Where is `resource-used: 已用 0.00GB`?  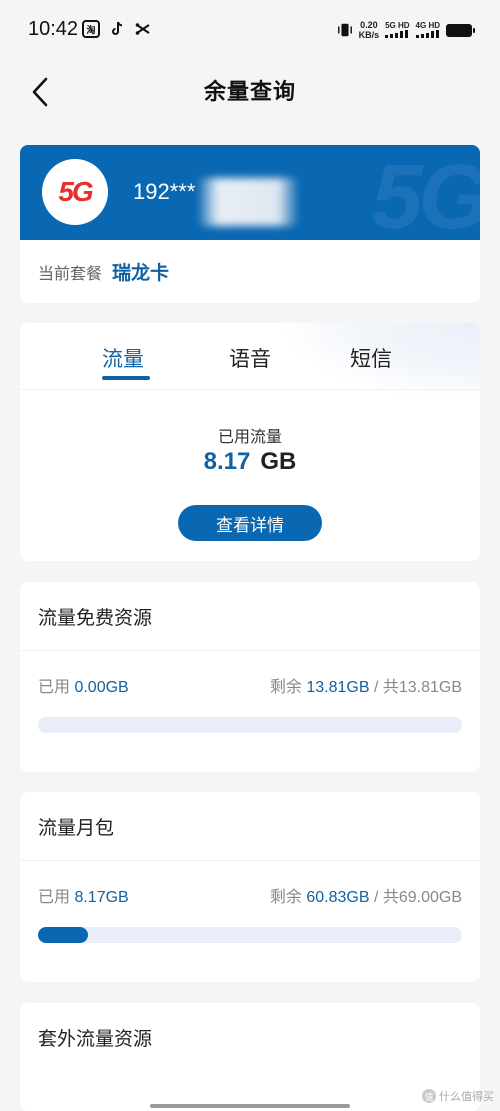
resource-used: 已用 0.00GB is located at coordinates (83, 685).